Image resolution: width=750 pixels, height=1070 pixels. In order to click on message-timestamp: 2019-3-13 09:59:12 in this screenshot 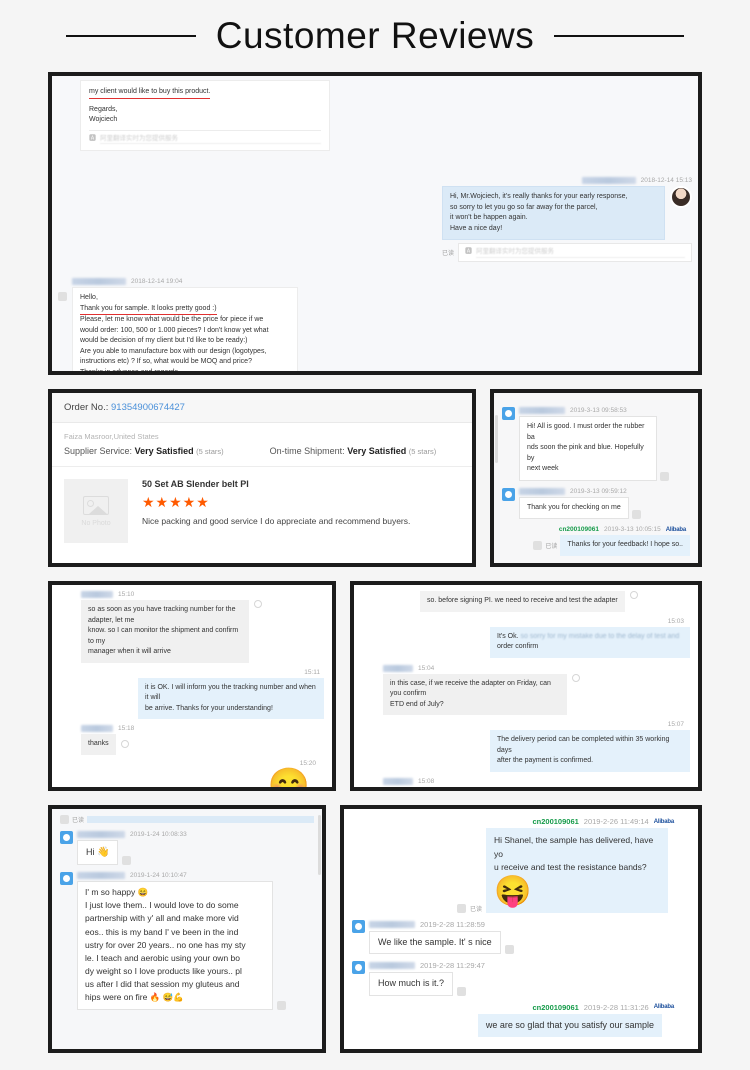, I will do `click(598, 491)`.